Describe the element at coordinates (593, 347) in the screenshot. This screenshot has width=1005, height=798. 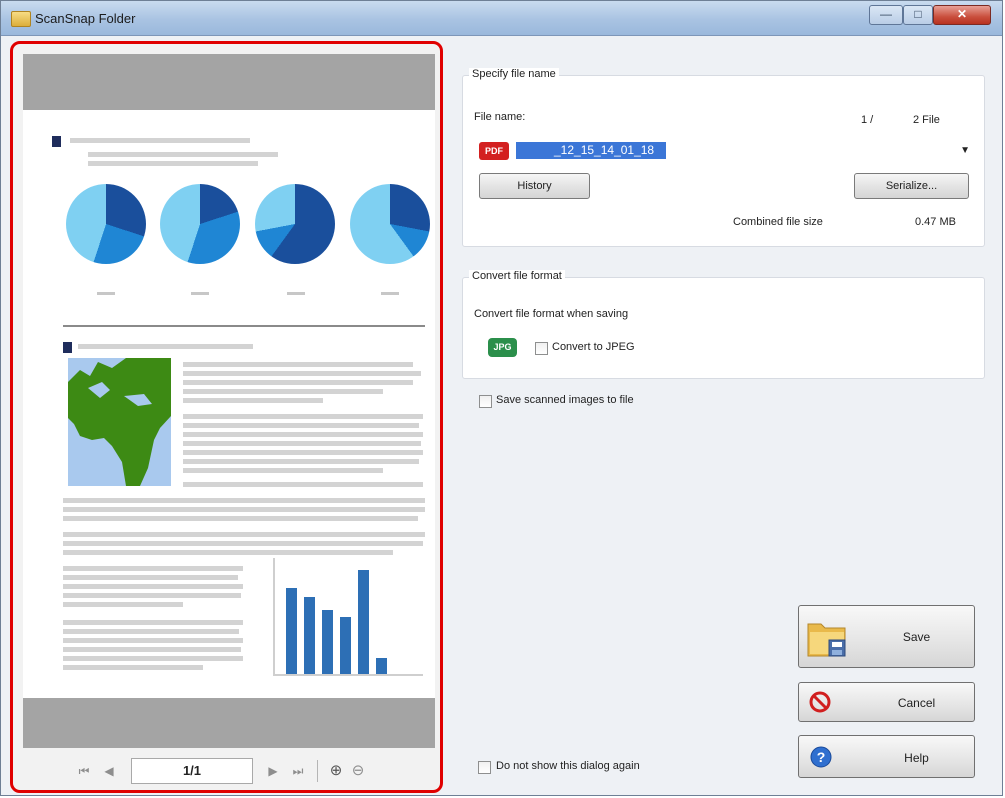
I see `convert-to-jpeg-label: Convert to JPEG` at that location.